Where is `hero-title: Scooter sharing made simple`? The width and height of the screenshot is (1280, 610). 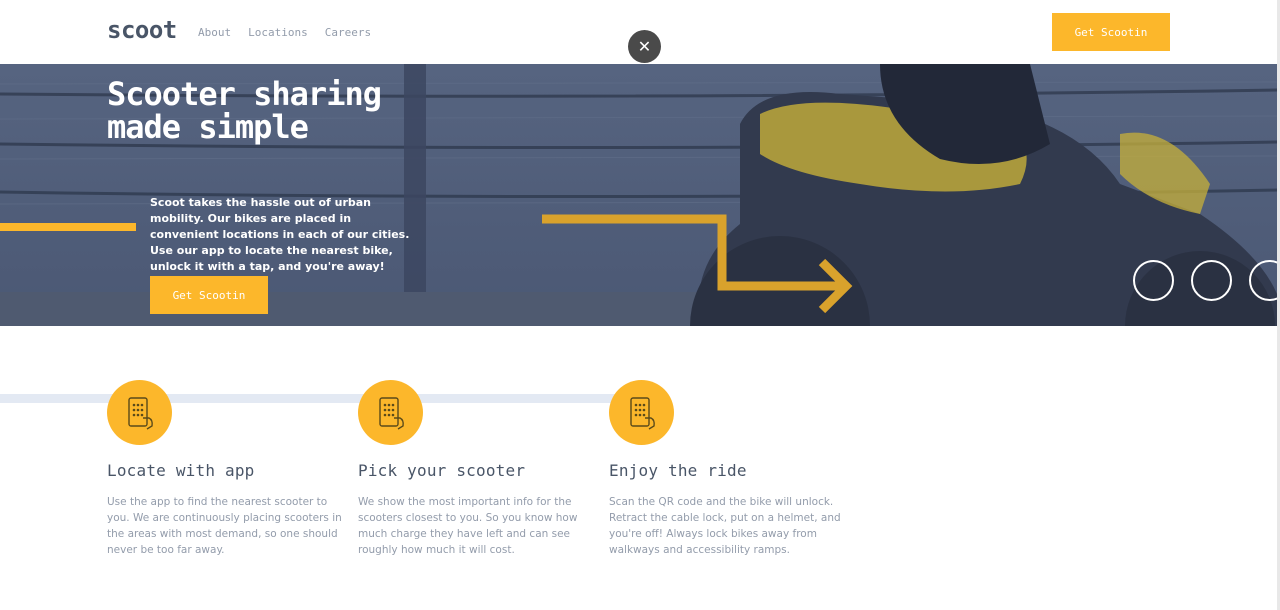
hero-title: Scooter sharing made simple is located at coordinates (244, 112).